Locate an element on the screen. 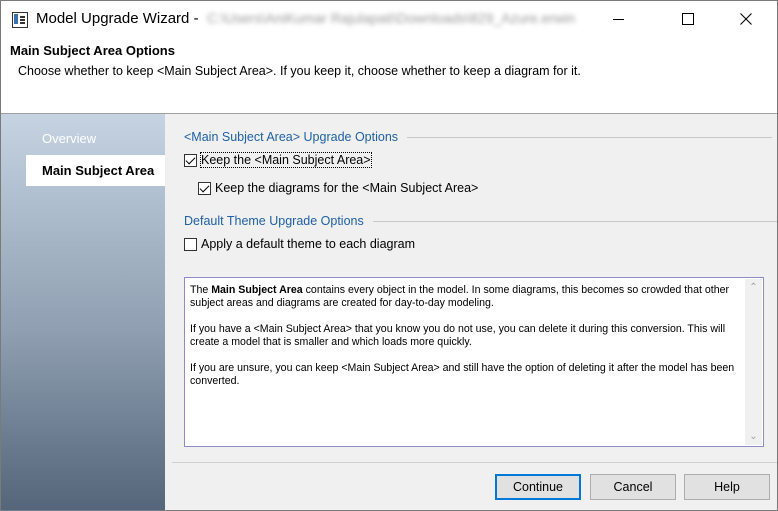 This screenshot has width=778, height=511. info-text-prefix: The is located at coordinates (199, 290).